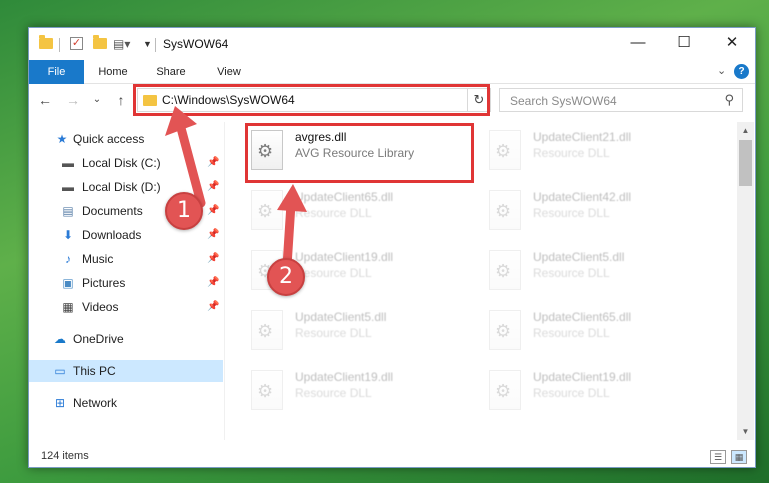  What do you see at coordinates (292, 198) in the screenshot?
I see `arrow-2-head` at bounding box center [292, 198].